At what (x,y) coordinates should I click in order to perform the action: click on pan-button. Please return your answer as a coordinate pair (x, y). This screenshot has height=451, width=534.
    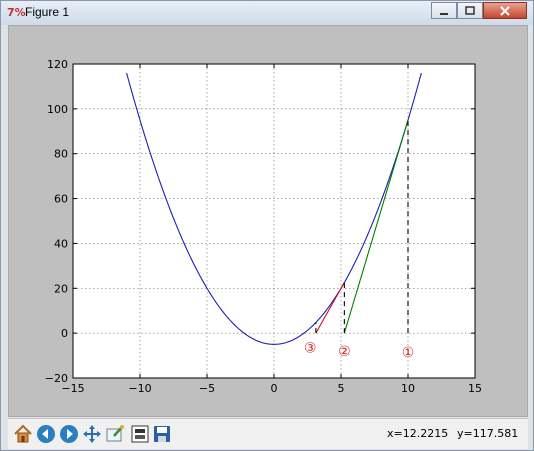
    Looking at the image, I should click on (92, 434).